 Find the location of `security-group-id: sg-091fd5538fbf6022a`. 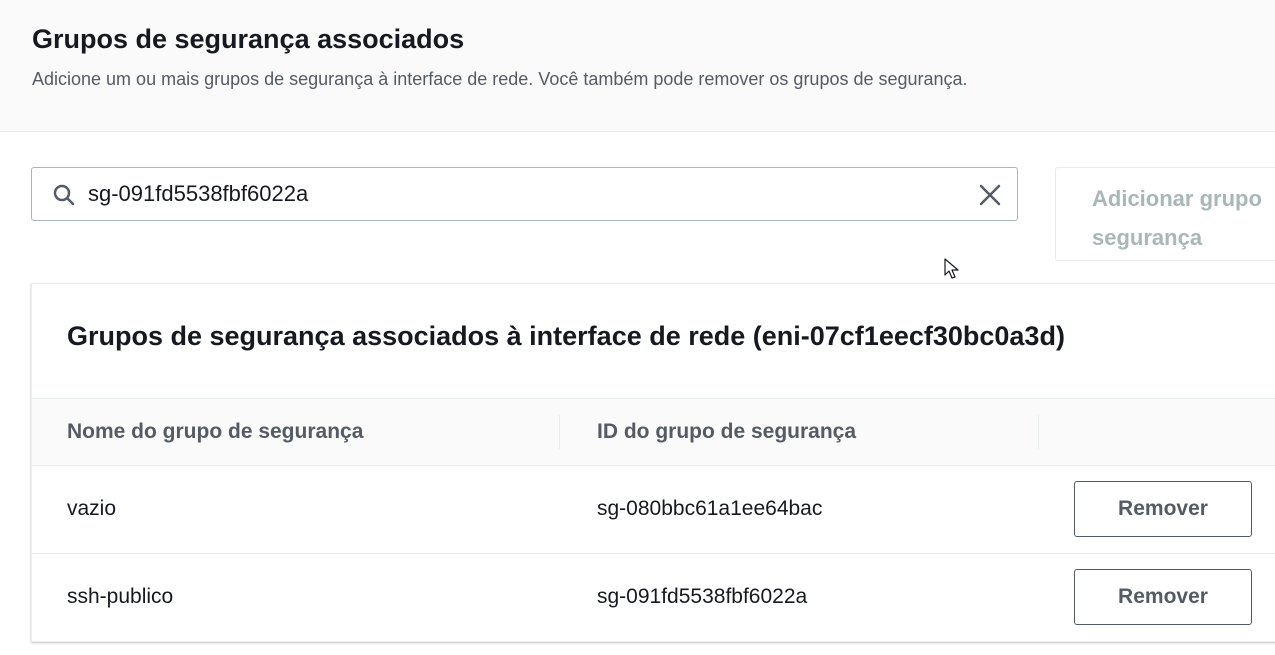

security-group-id: sg-091fd5538fbf6022a is located at coordinates (702, 596).